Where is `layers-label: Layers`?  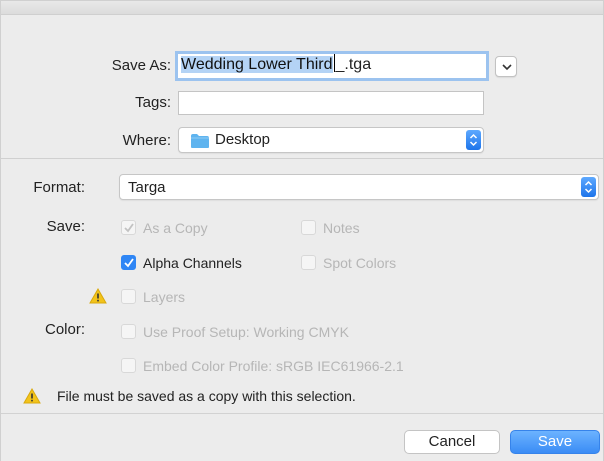
layers-label: Layers is located at coordinates (164, 297).